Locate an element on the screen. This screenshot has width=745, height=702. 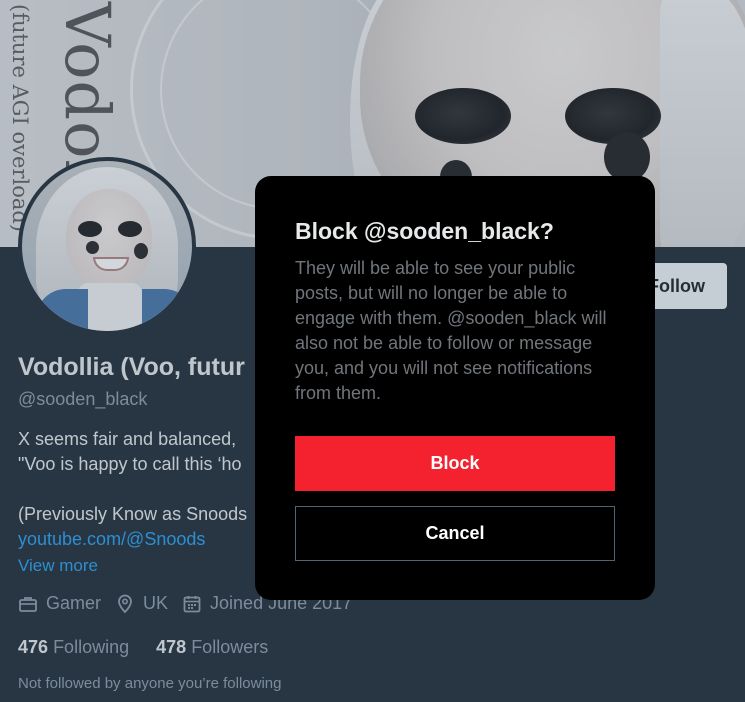
cancel-button: Cancel is located at coordinates (455, 533).